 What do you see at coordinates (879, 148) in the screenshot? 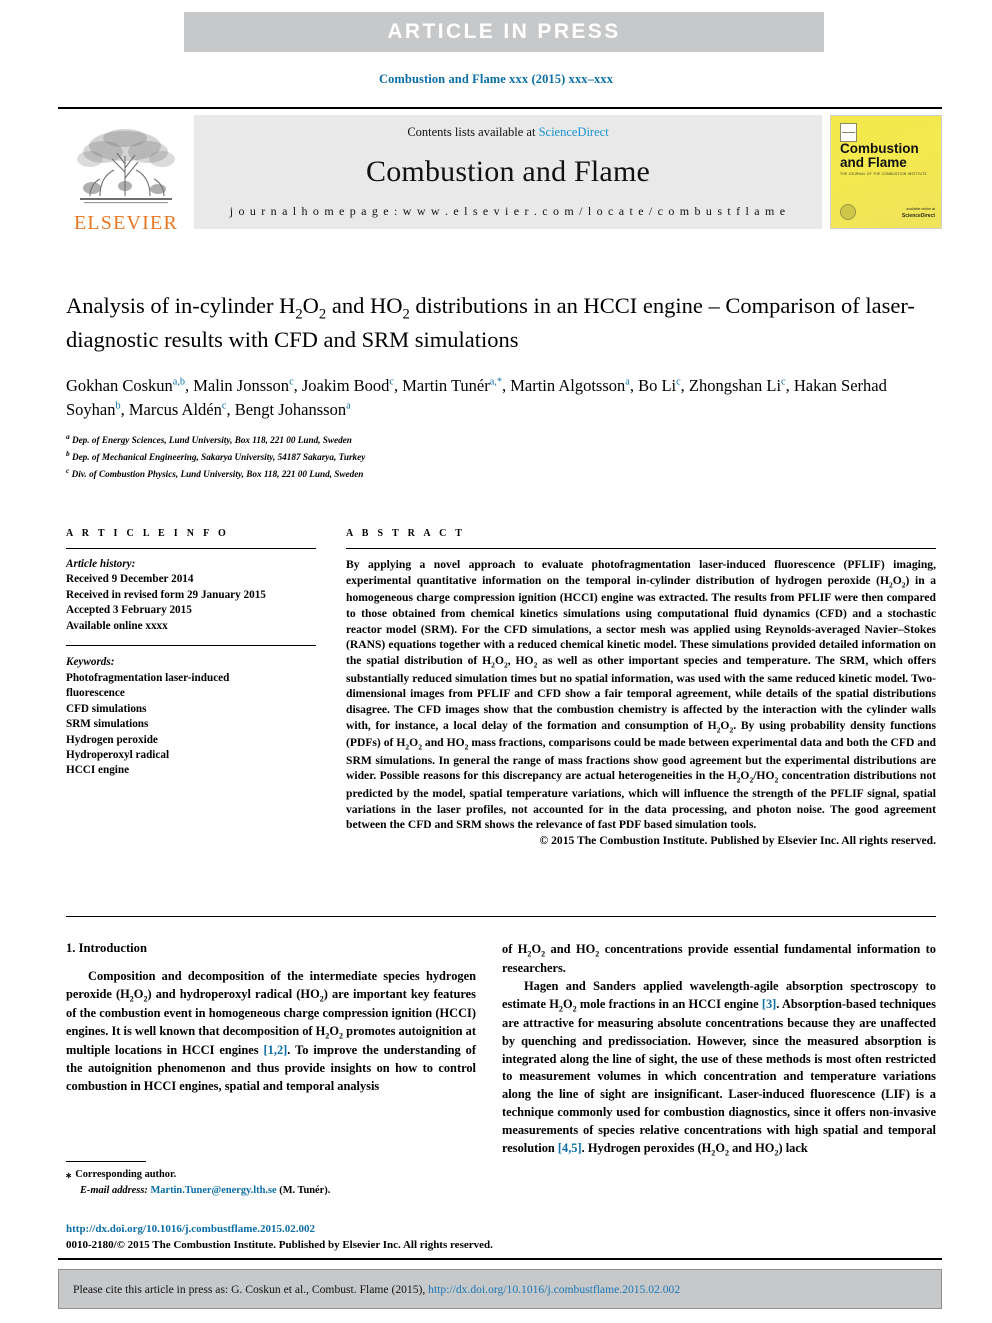
I see `cover-title-line1: Combustion` at bounding box center [879, 148].